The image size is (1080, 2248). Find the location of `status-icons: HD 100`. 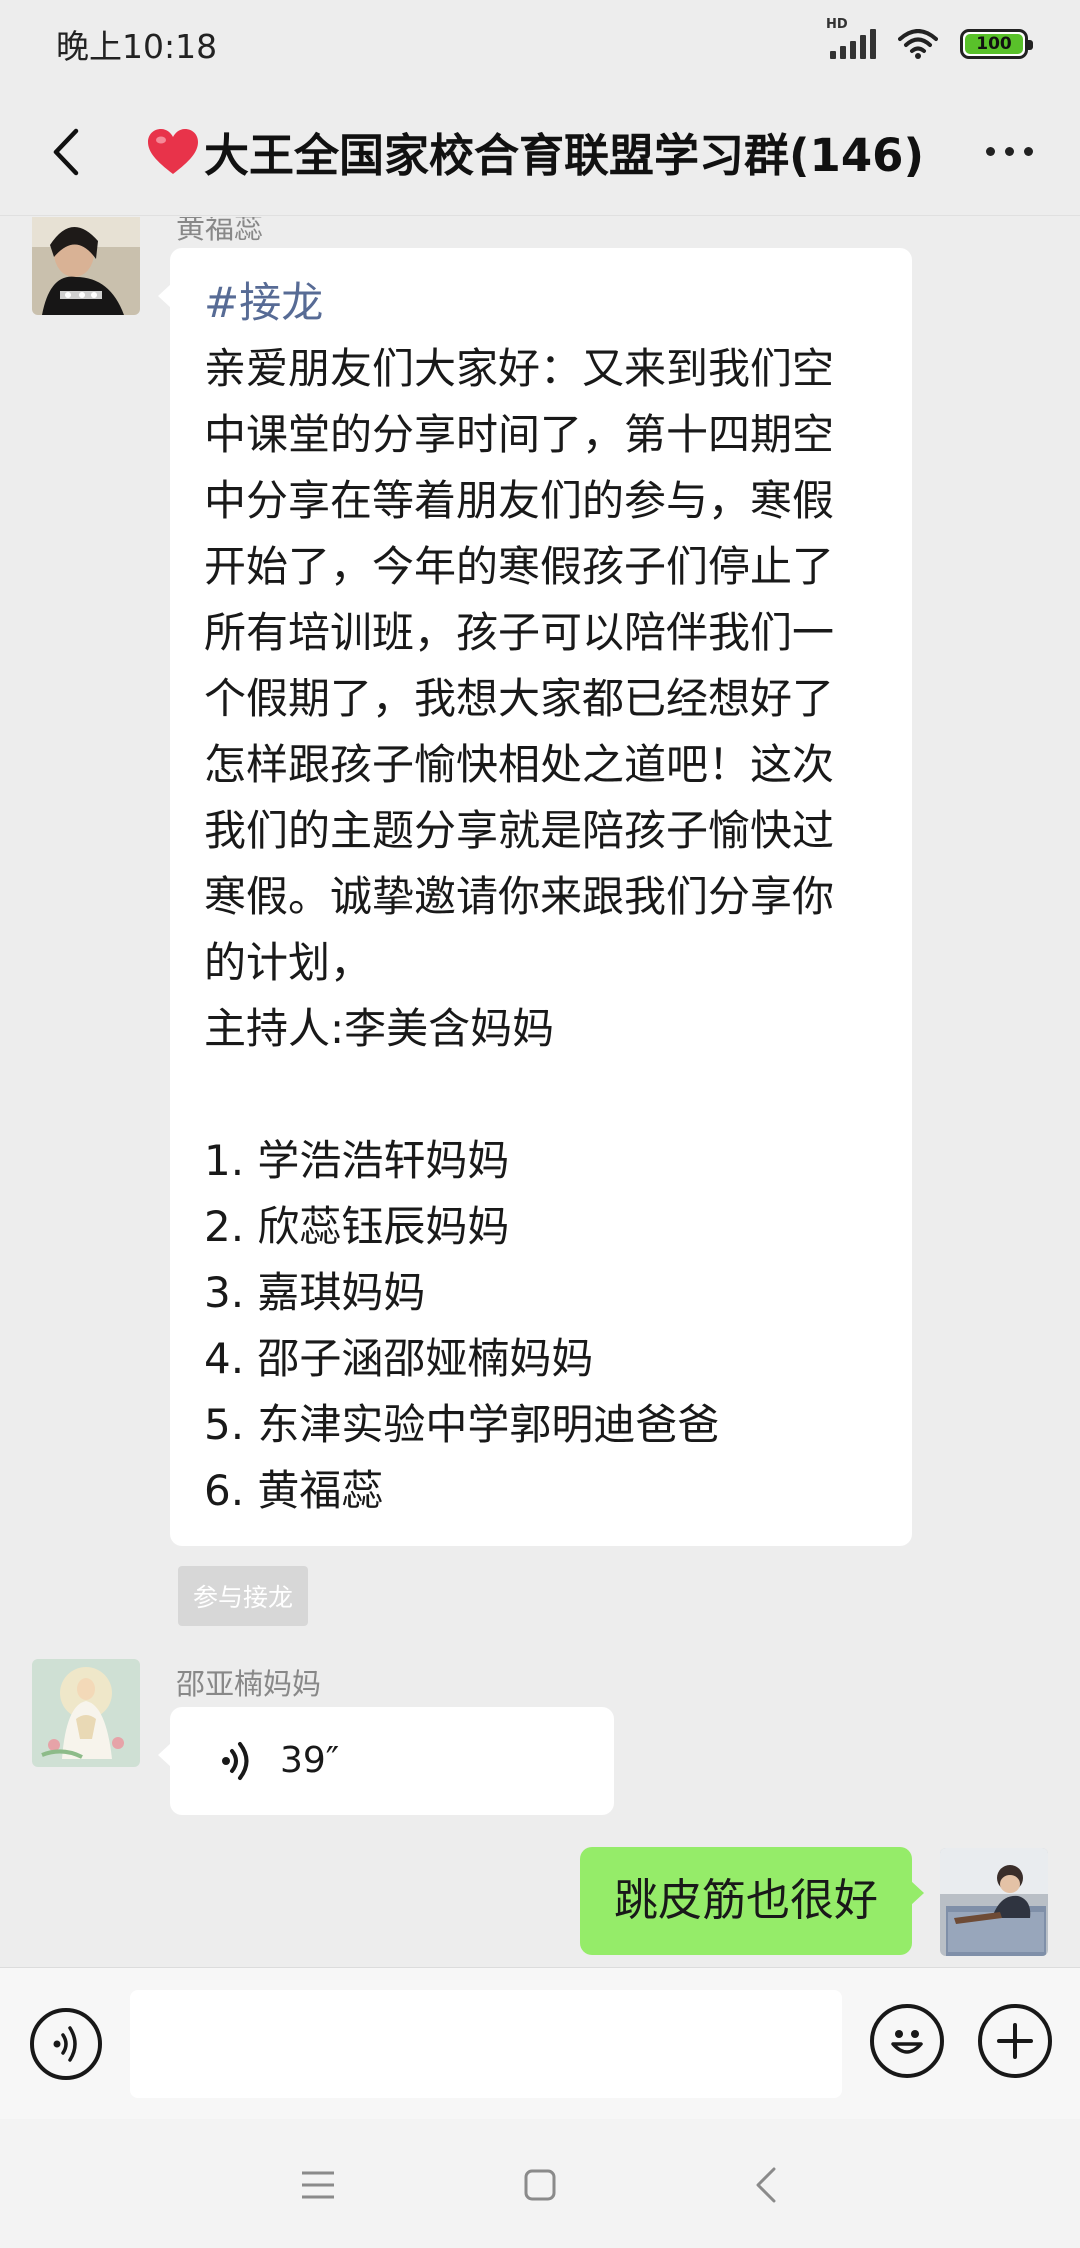

status-icons: HD 100 is located at coordinates (929, 38).